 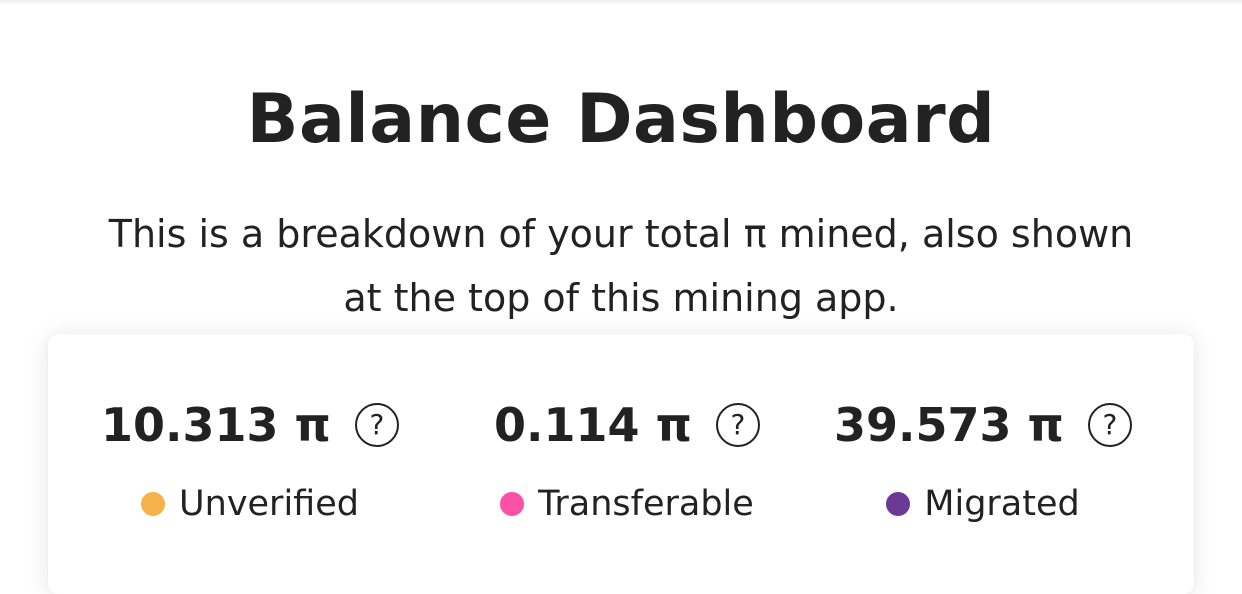 What do you see at coordinates (512, 504) in the screenshot?
I see `transferable-dot` at bounding box center [512, 504].